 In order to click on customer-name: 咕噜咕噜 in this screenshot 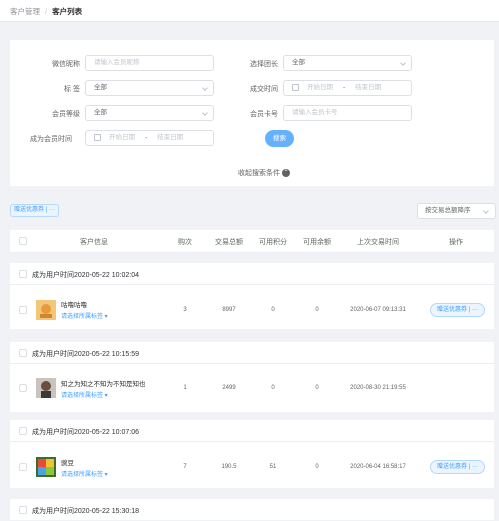, I will do `click(74, 304)`.